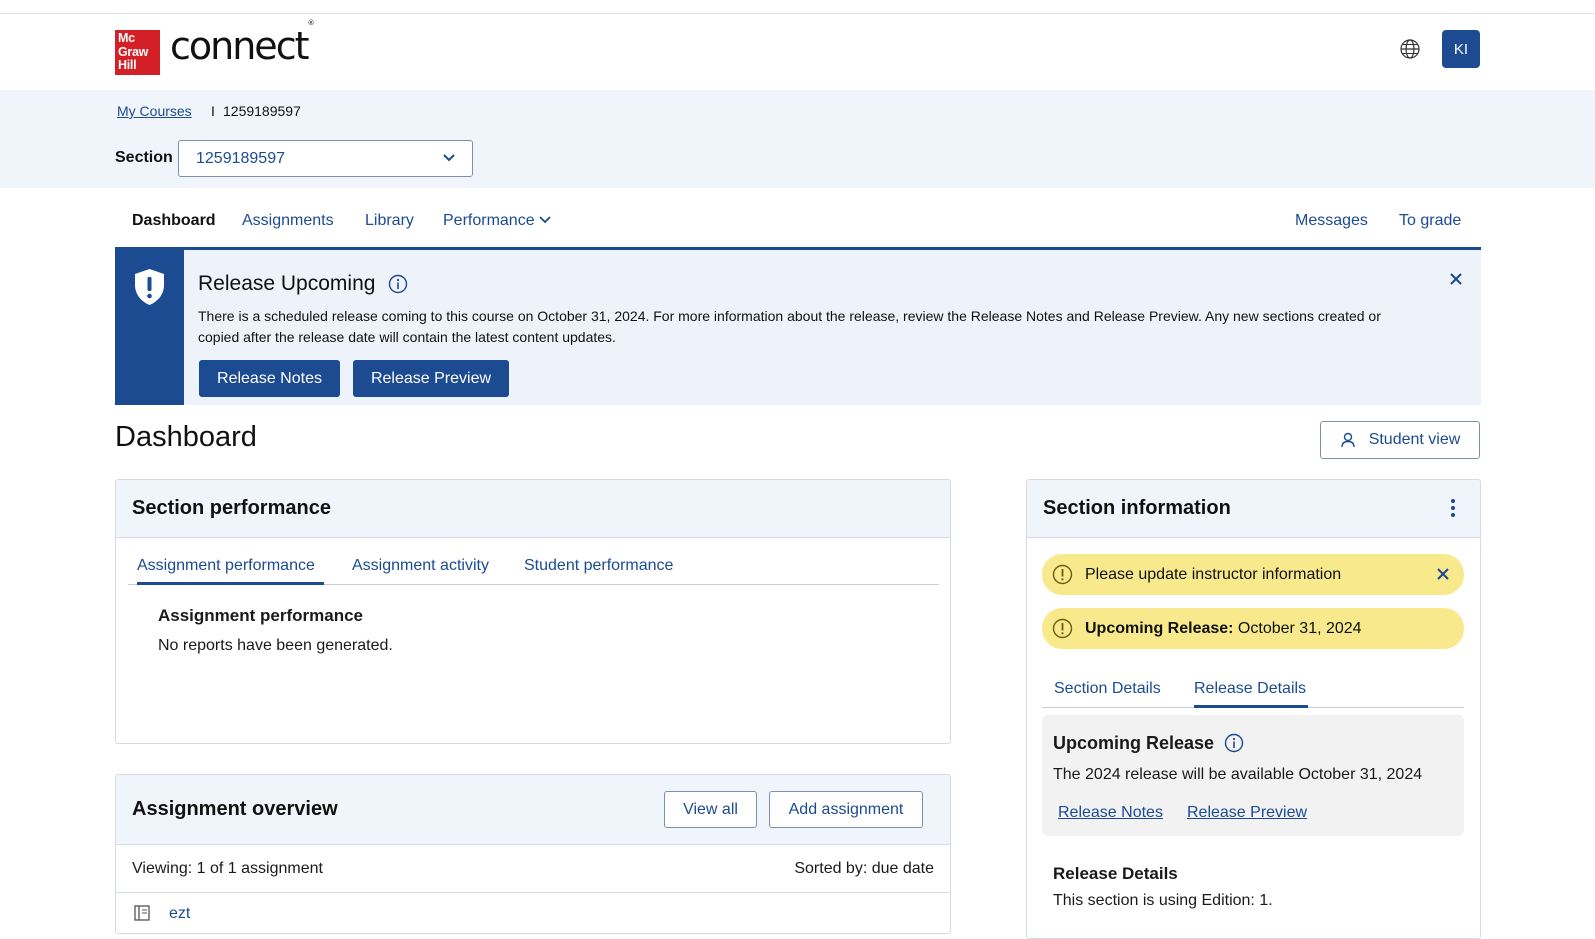 Image resolution: width=1595 pixels, height=939 pixels. What do you see at coordinates (1331, 221) in the screenshot?
I see `nav-messages: Messages` at bounding box center [1331, 221].